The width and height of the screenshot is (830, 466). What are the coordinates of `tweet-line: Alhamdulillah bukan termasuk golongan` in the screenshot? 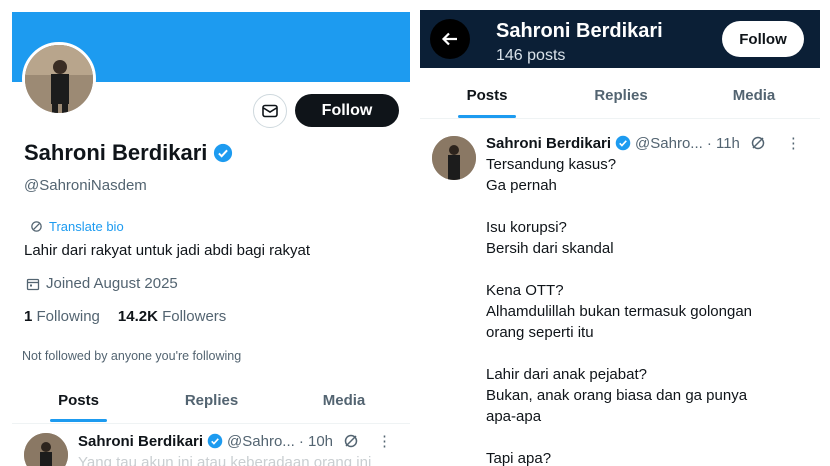 It's located at (619, 311).